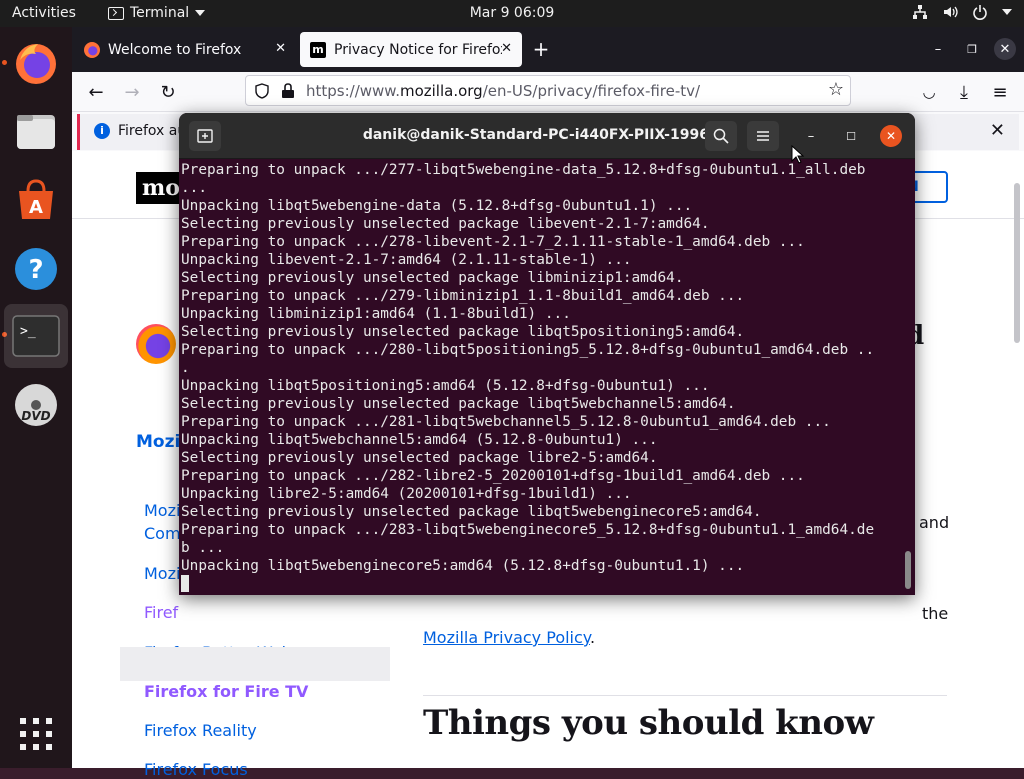 The image size is (1024, 779). What do you see at coordinates (934, 522) in the screenshot?
I see `body-text: and` at bounding box center [934, 522].